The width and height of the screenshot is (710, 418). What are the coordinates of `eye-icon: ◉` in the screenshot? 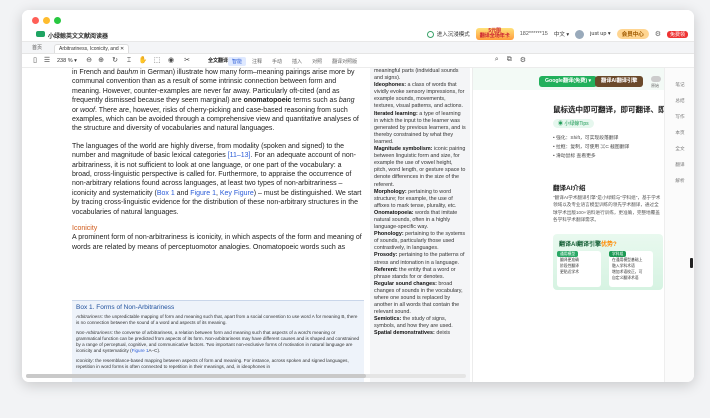 It's located at (171, 61).